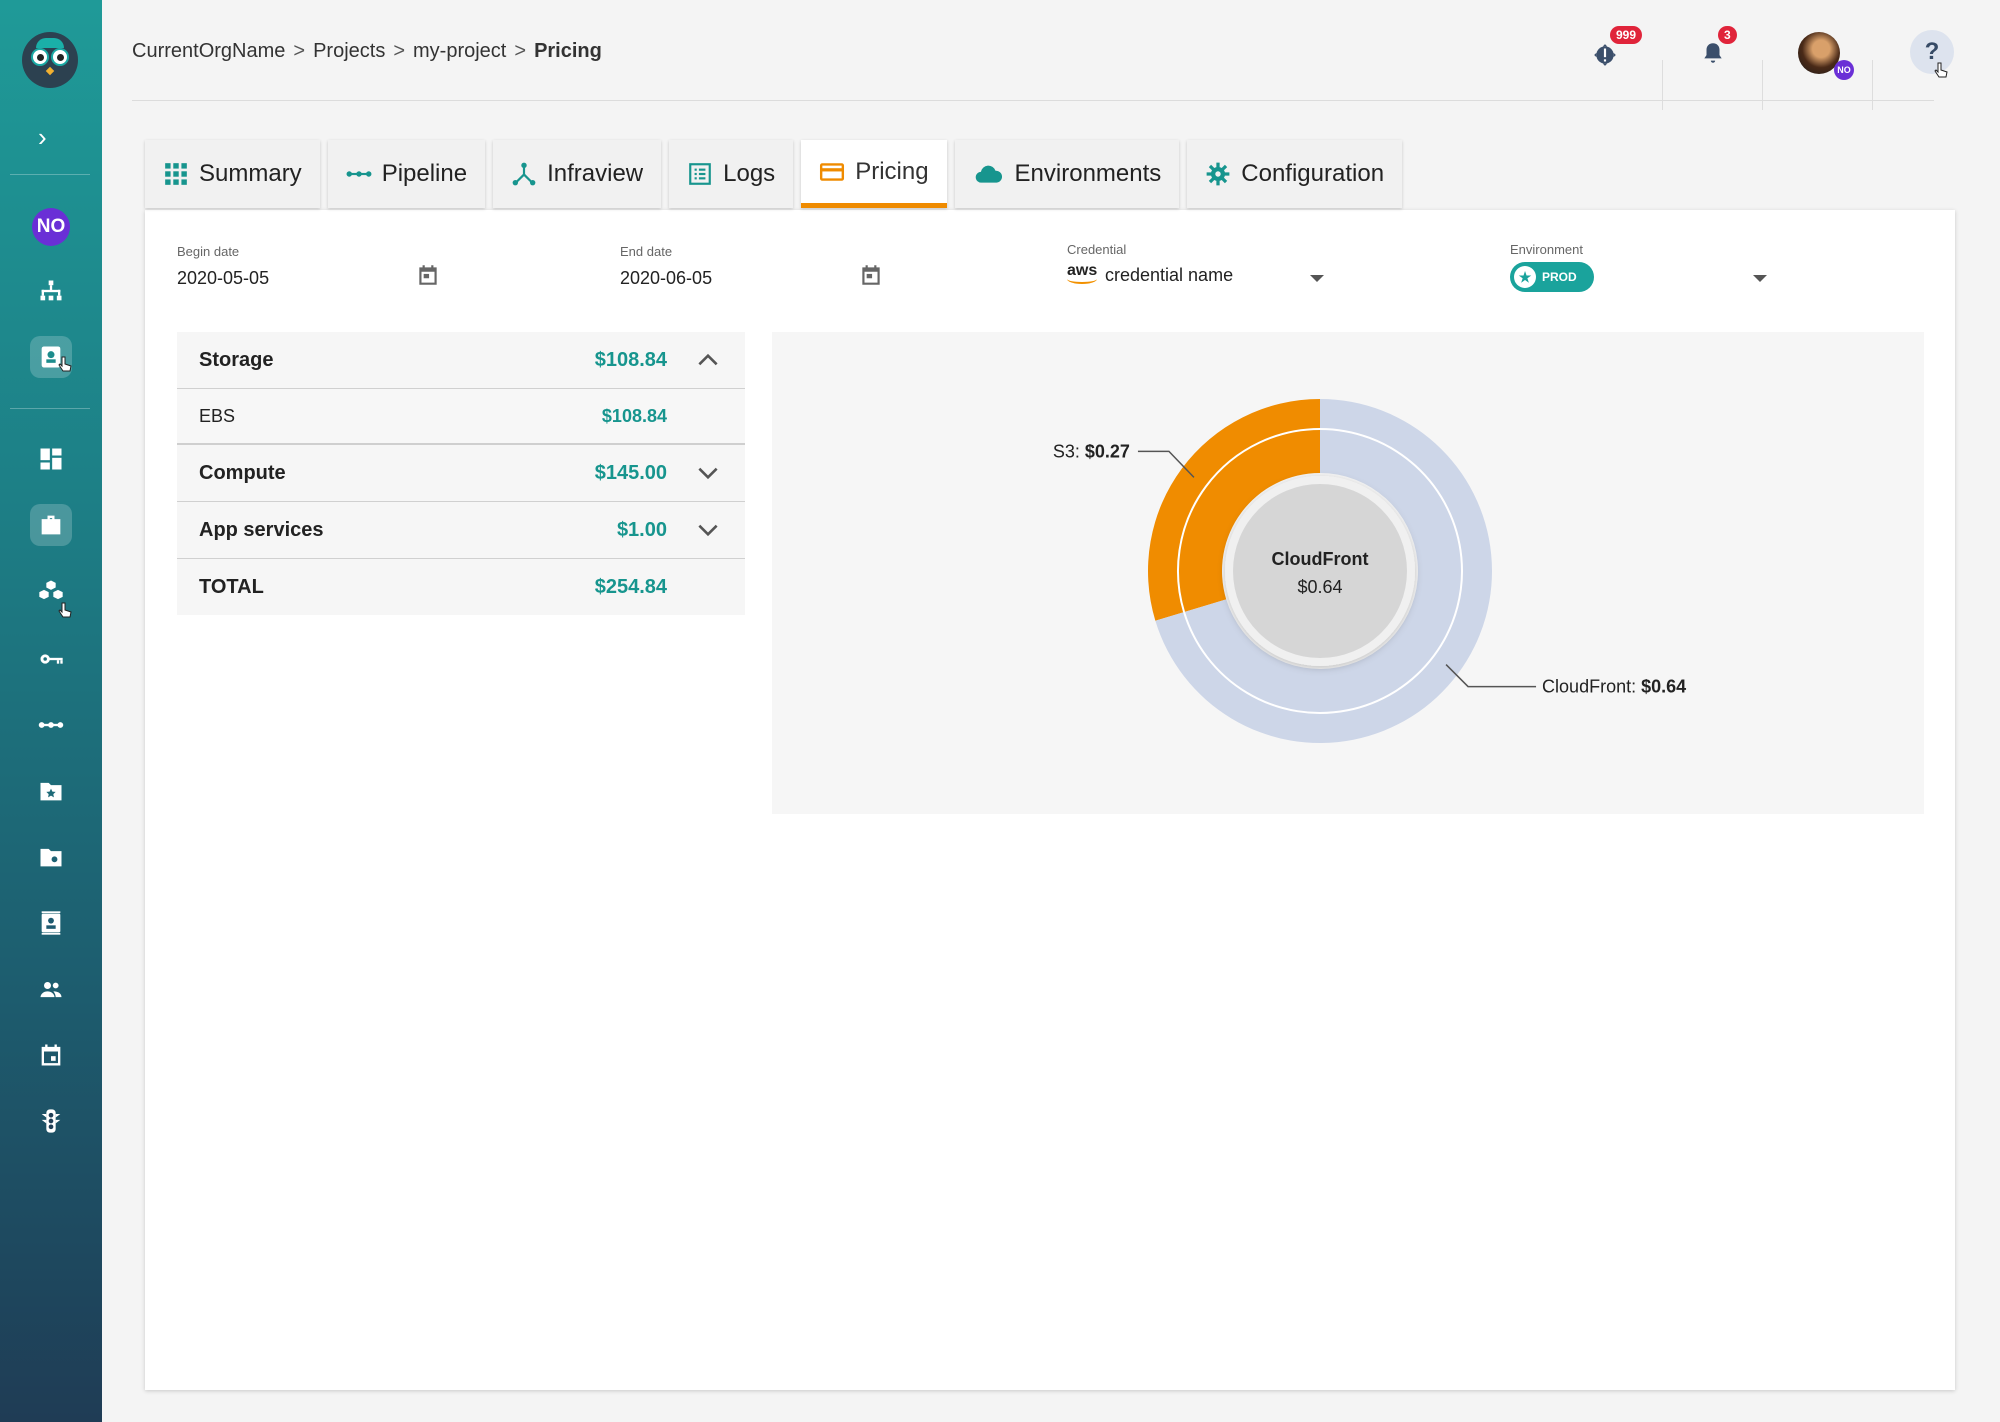  What do you see at coordinates (349, 51) in the screenshot?
I see `breadcrumb-projects-link: Projects` at bounding box center [349, 51].